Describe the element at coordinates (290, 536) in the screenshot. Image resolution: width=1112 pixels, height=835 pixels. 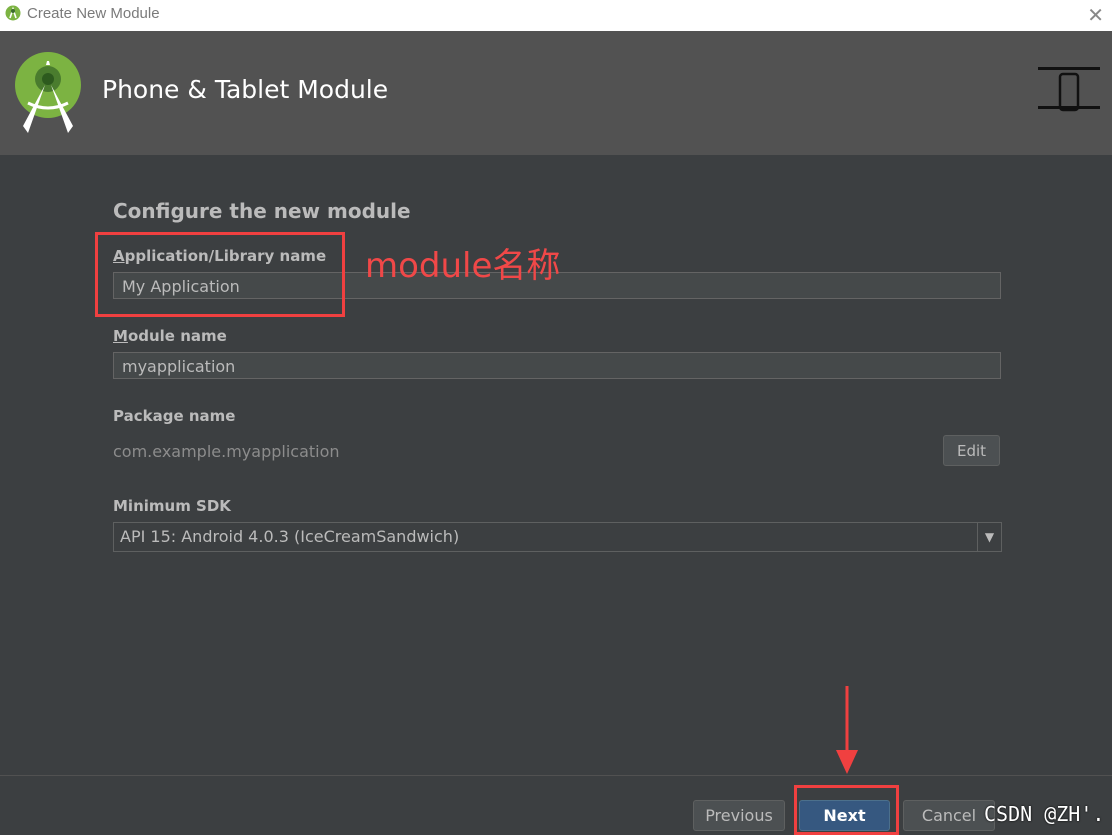
I see `min-sdk-value: API 15: Android 4.0.3 (IceCreamSandwich)` at that location.